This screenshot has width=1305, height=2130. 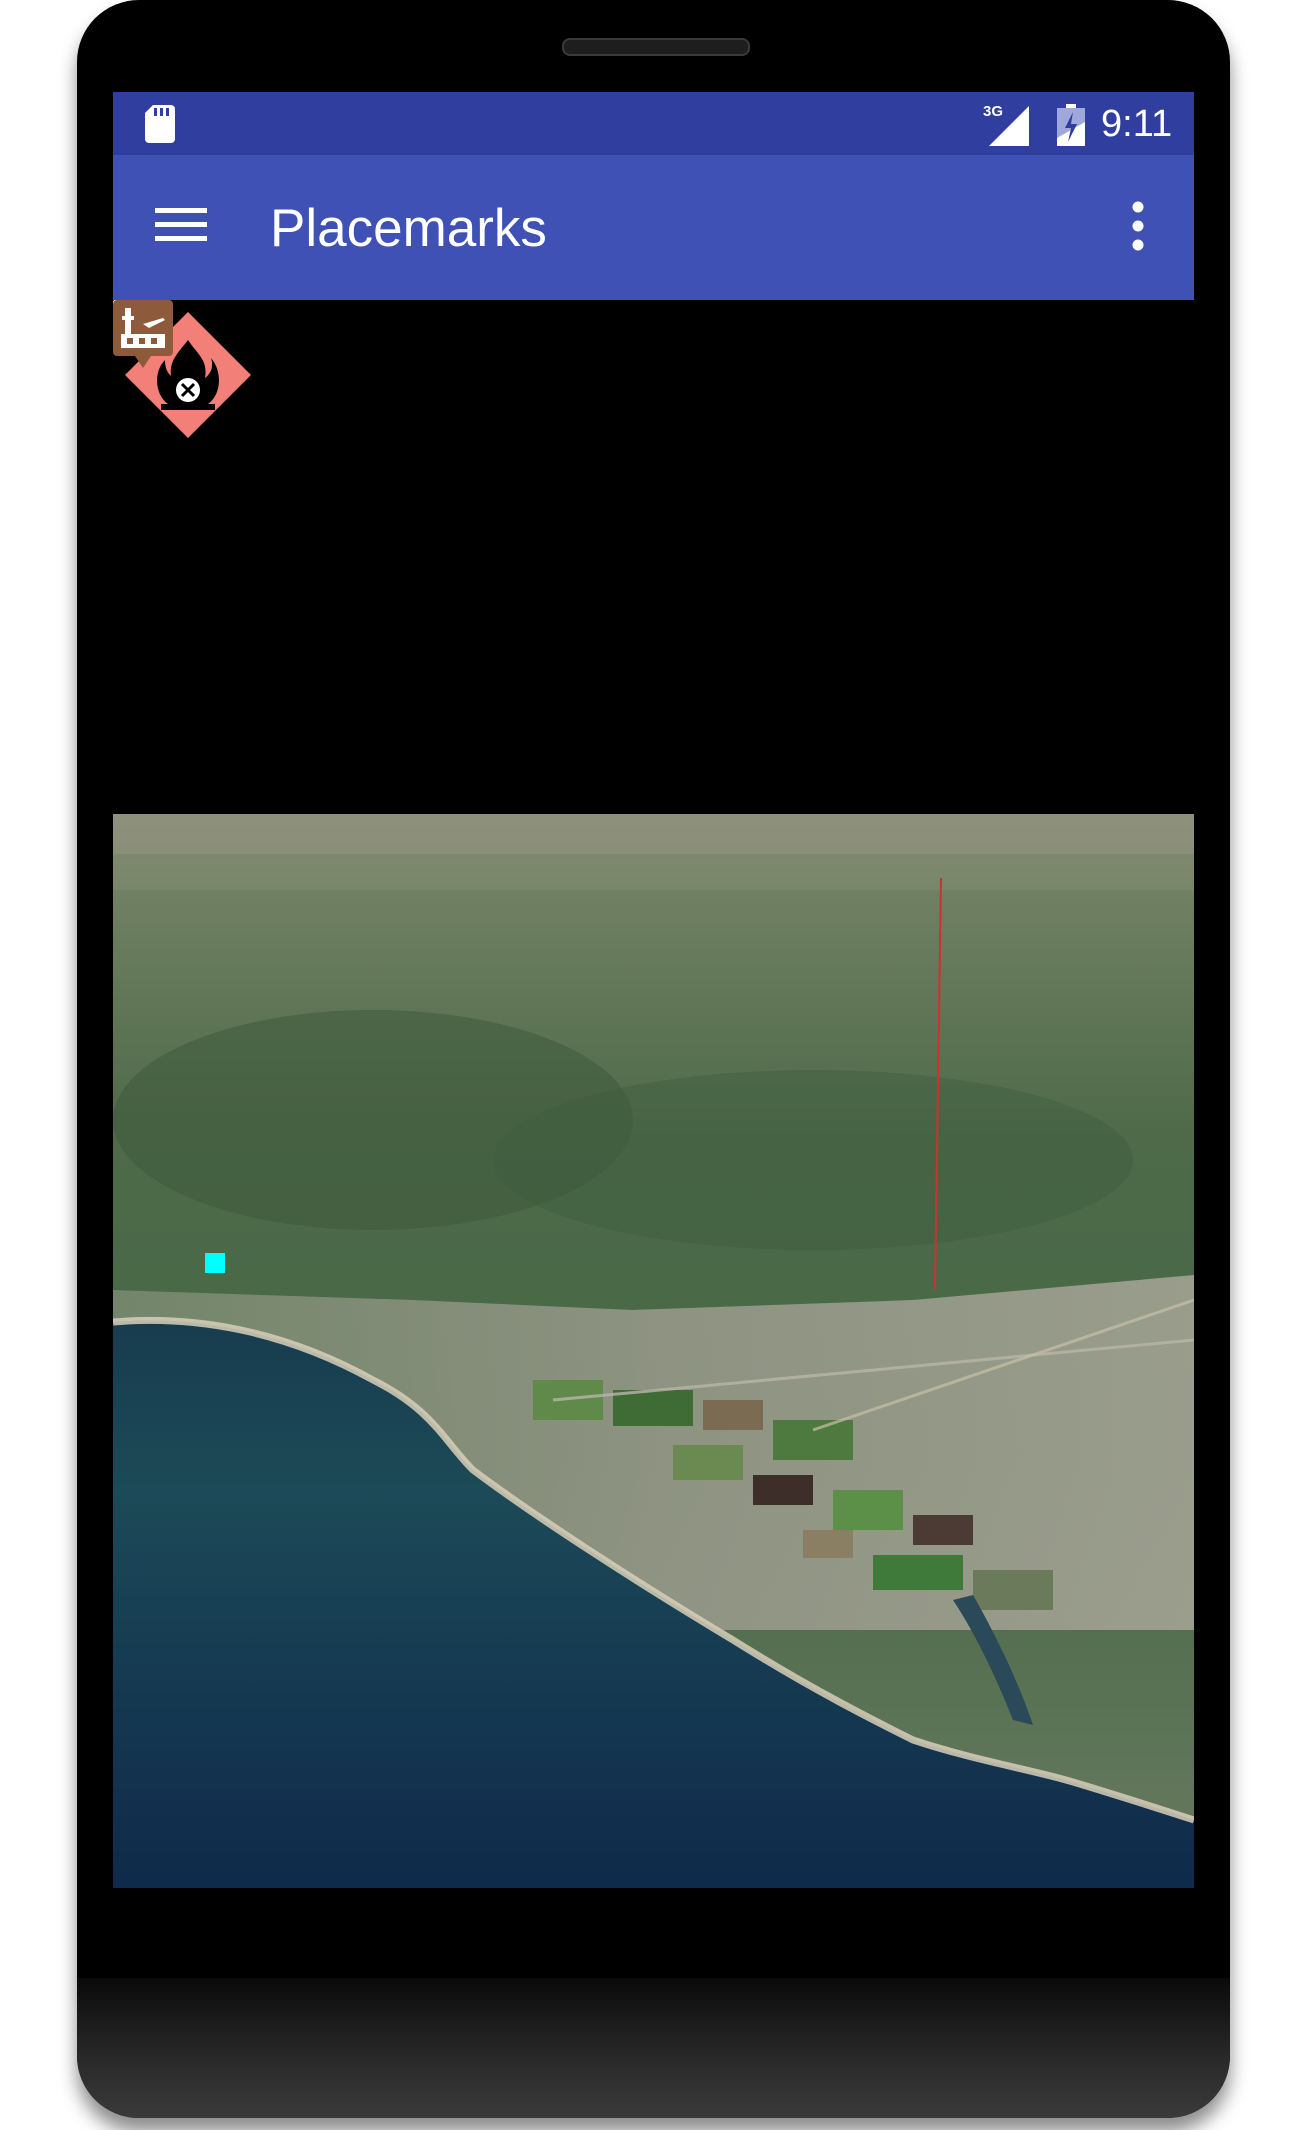 What do you see at coordinates (993, 111) in the screenshot?
I see `network-type-label: 3G` at bounding box center [993, 111].